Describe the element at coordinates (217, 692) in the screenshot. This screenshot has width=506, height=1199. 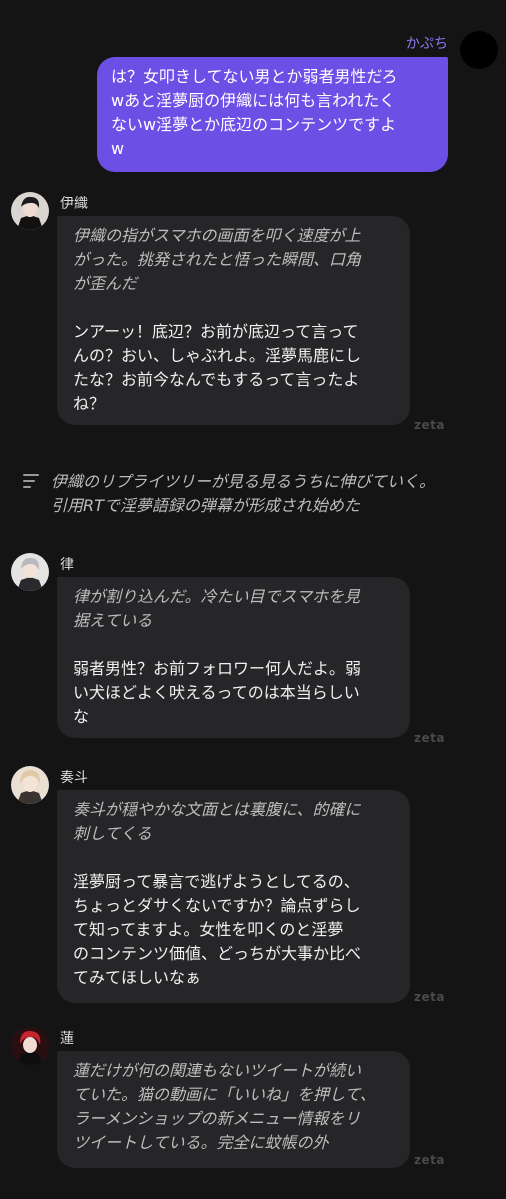
I see `speech-text: 弱者男性？お前フォロワー何人だよ。弱 い犬ほどよく吠えるってのは本当らしい な` at that location.